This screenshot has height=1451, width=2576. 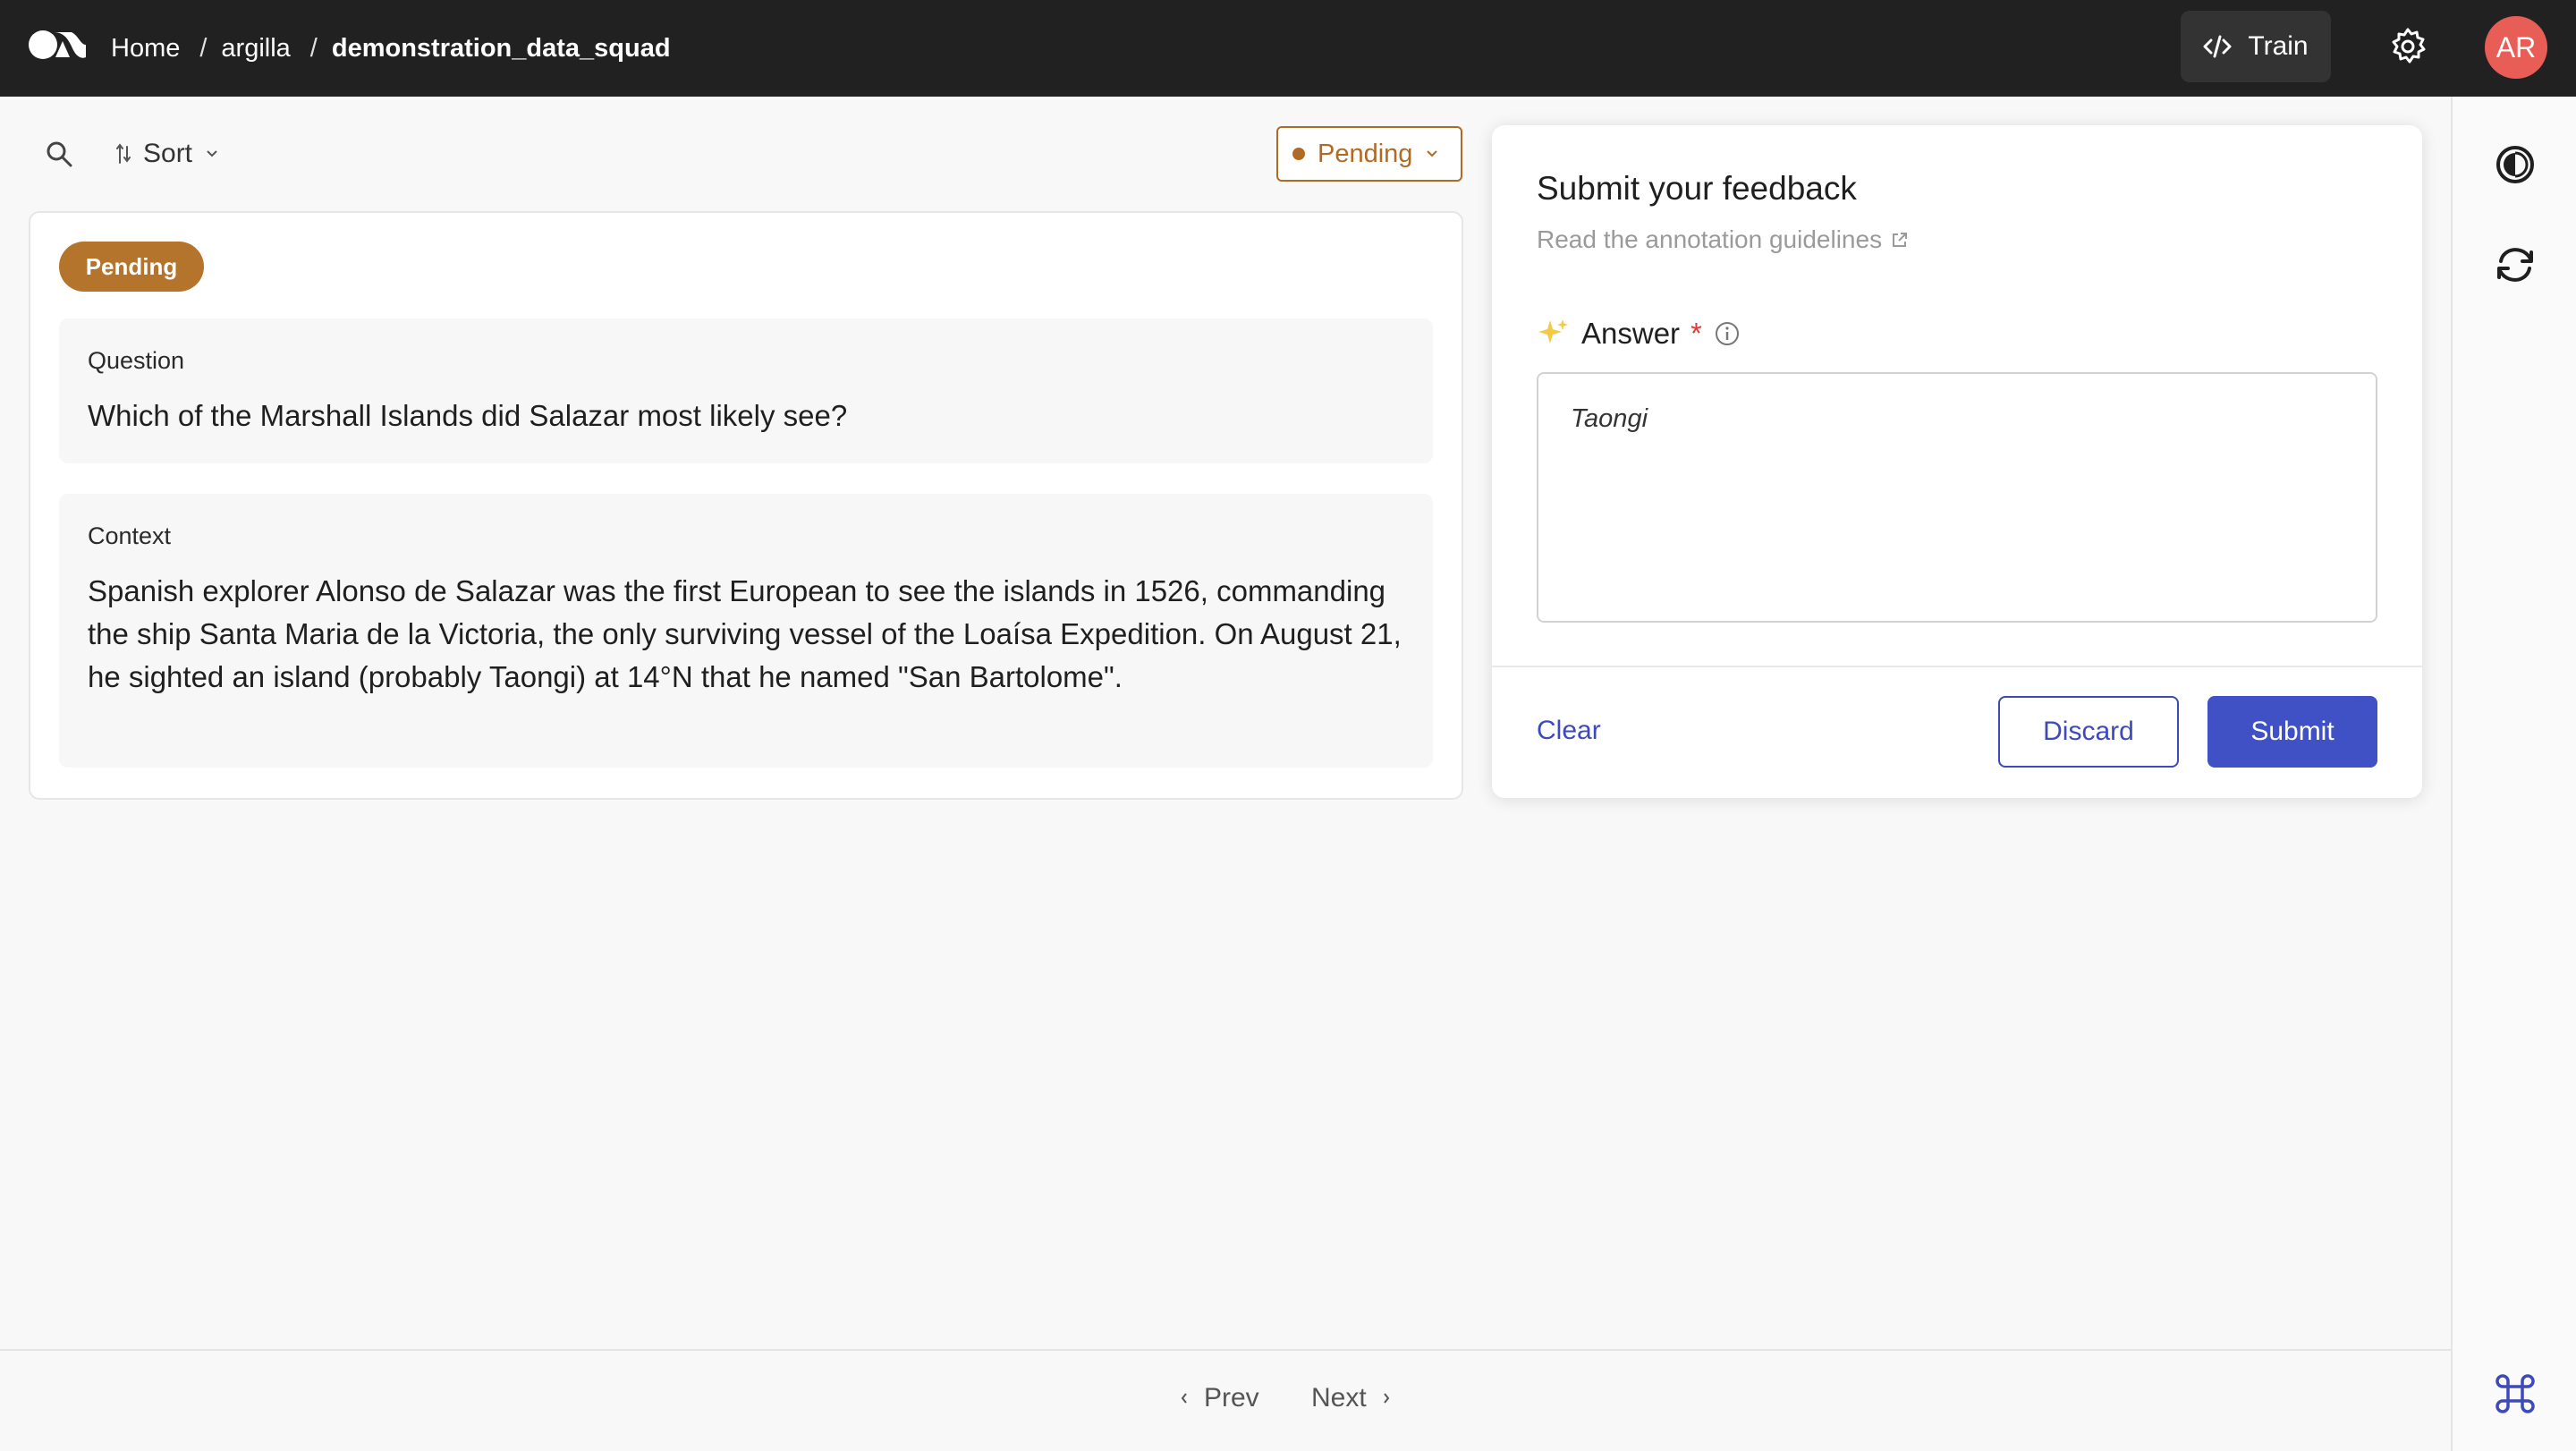 What do you see at coordinates (2515, 265) in the screenshot?
I see `refresh-icon` at bounding box center [2515, 265].